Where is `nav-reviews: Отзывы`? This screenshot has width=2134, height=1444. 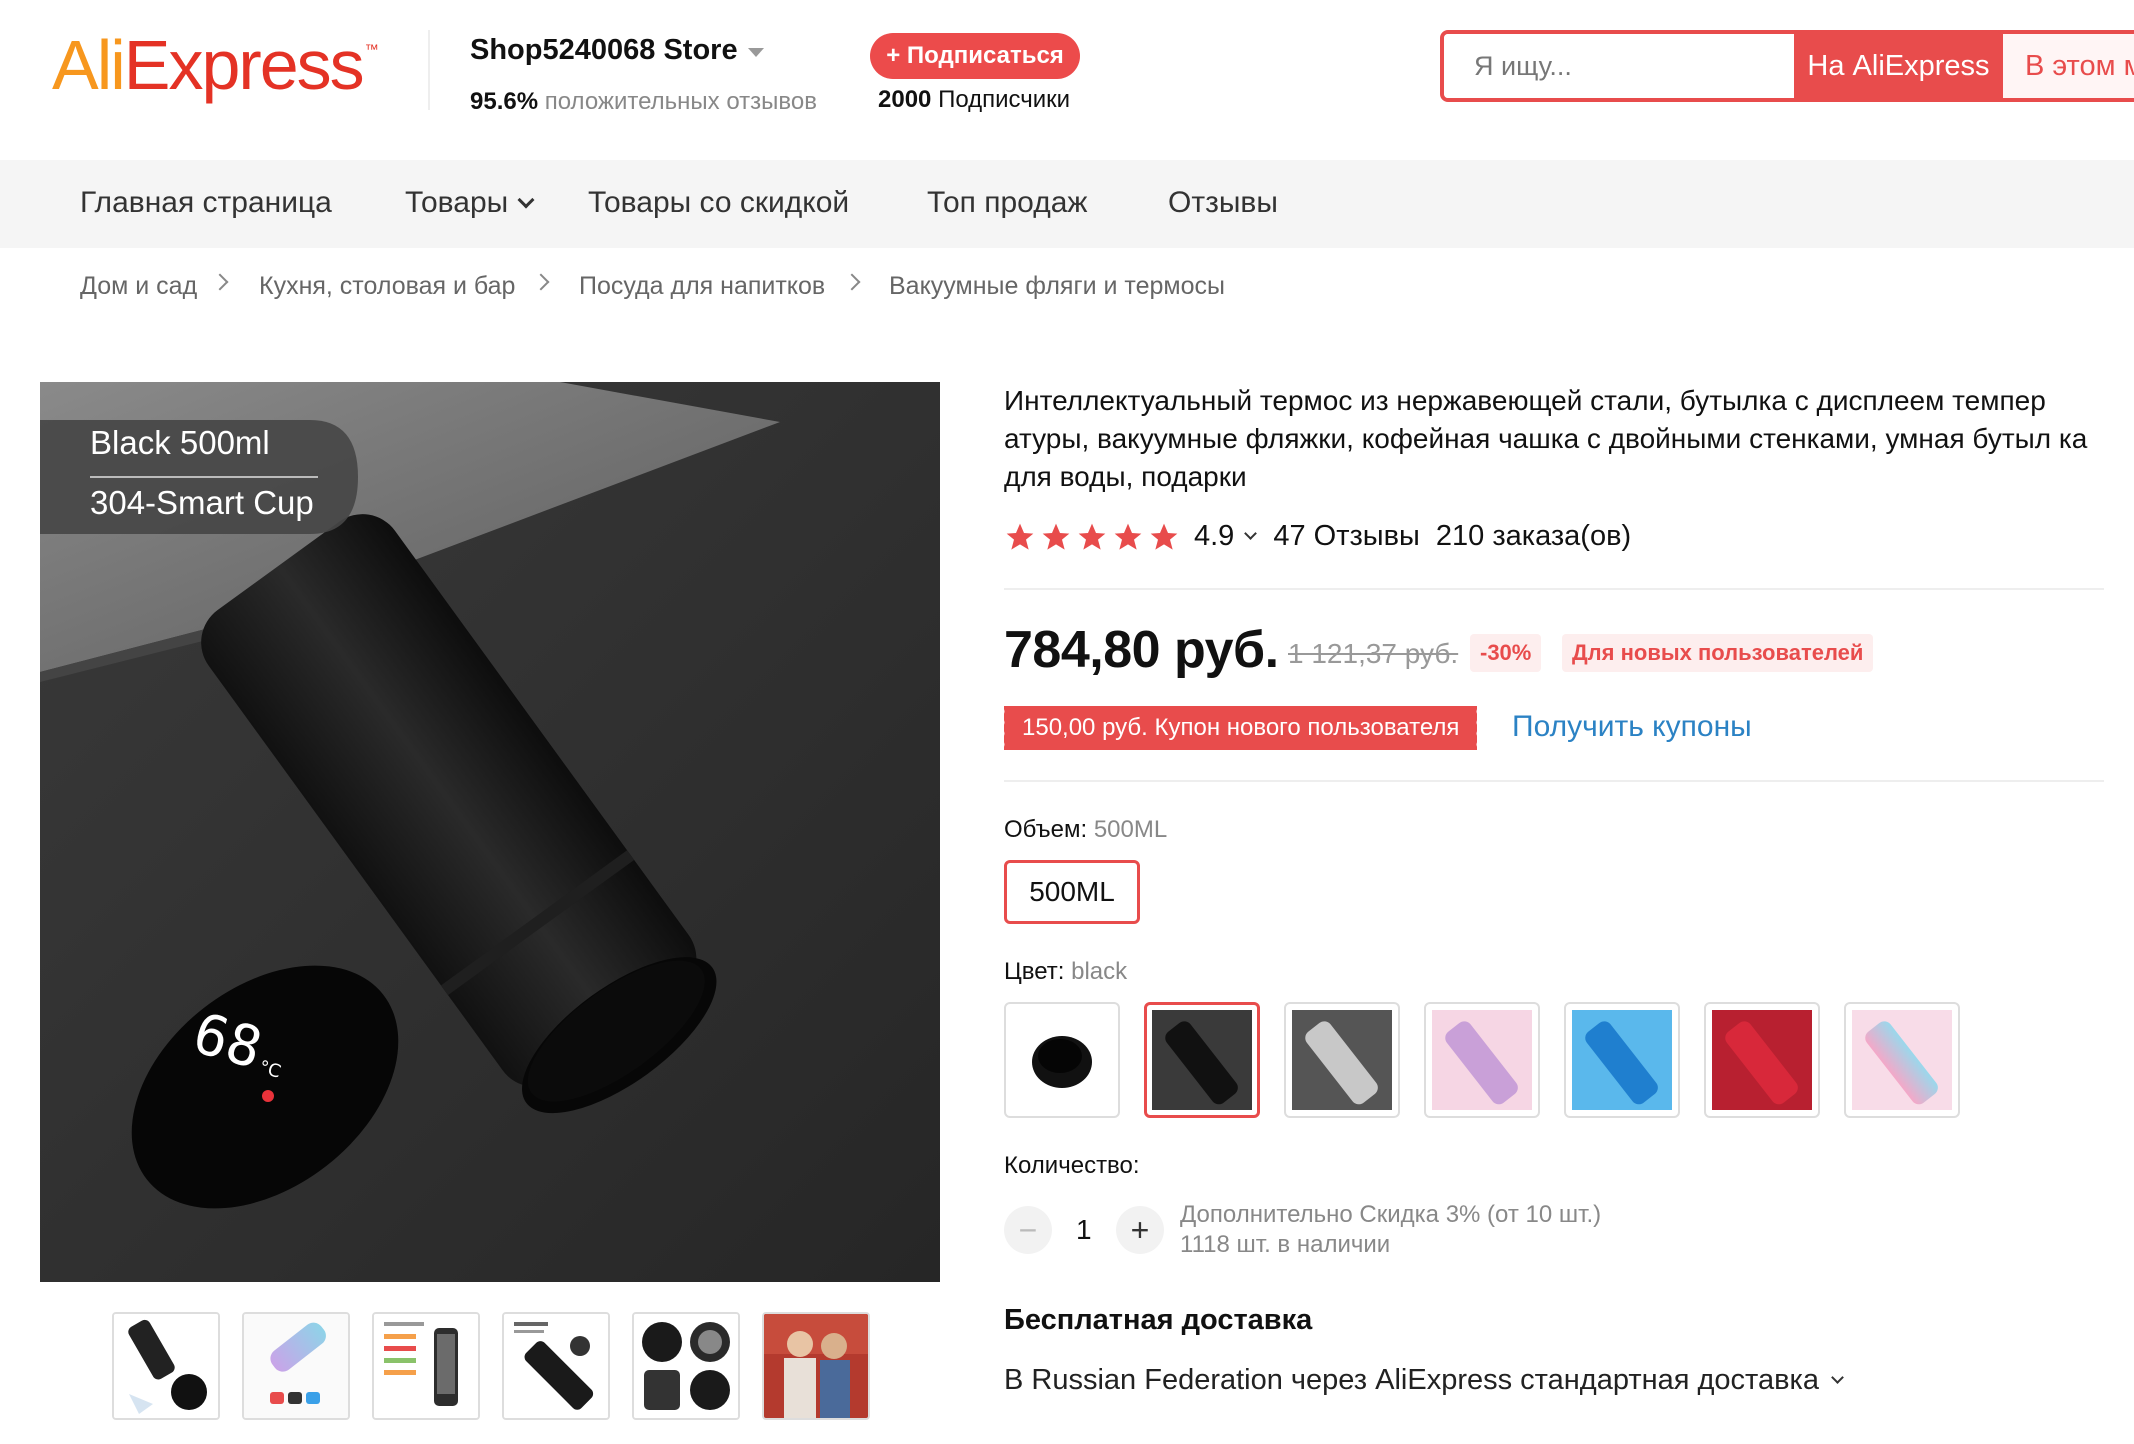 nav-reviews: Отзывы is located at coordinates (1223, 203).